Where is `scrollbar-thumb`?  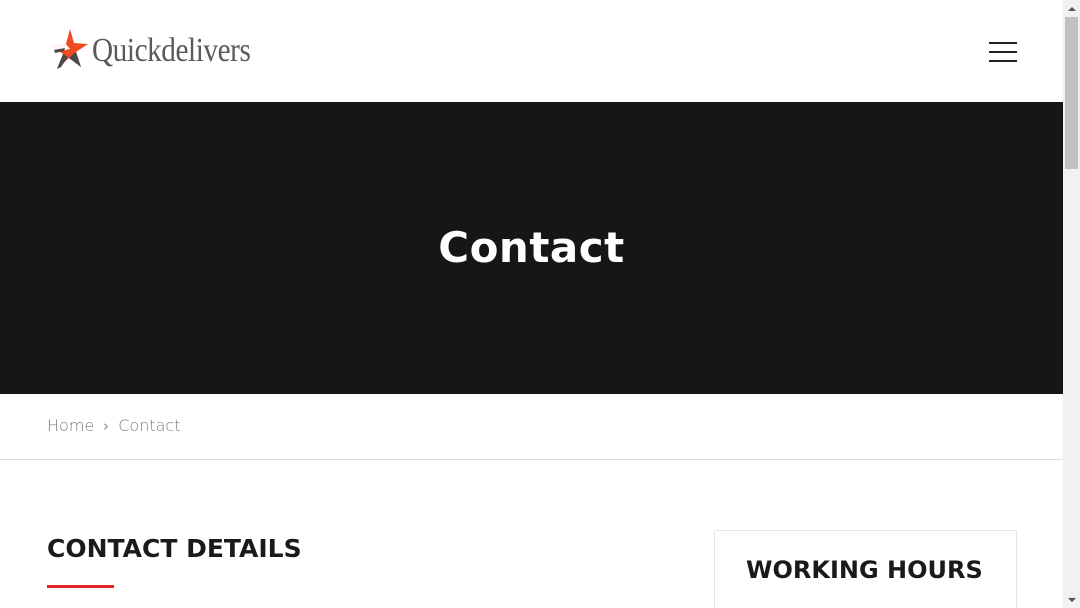 scrollbar-thumb is located at coordinates (1071, 93).